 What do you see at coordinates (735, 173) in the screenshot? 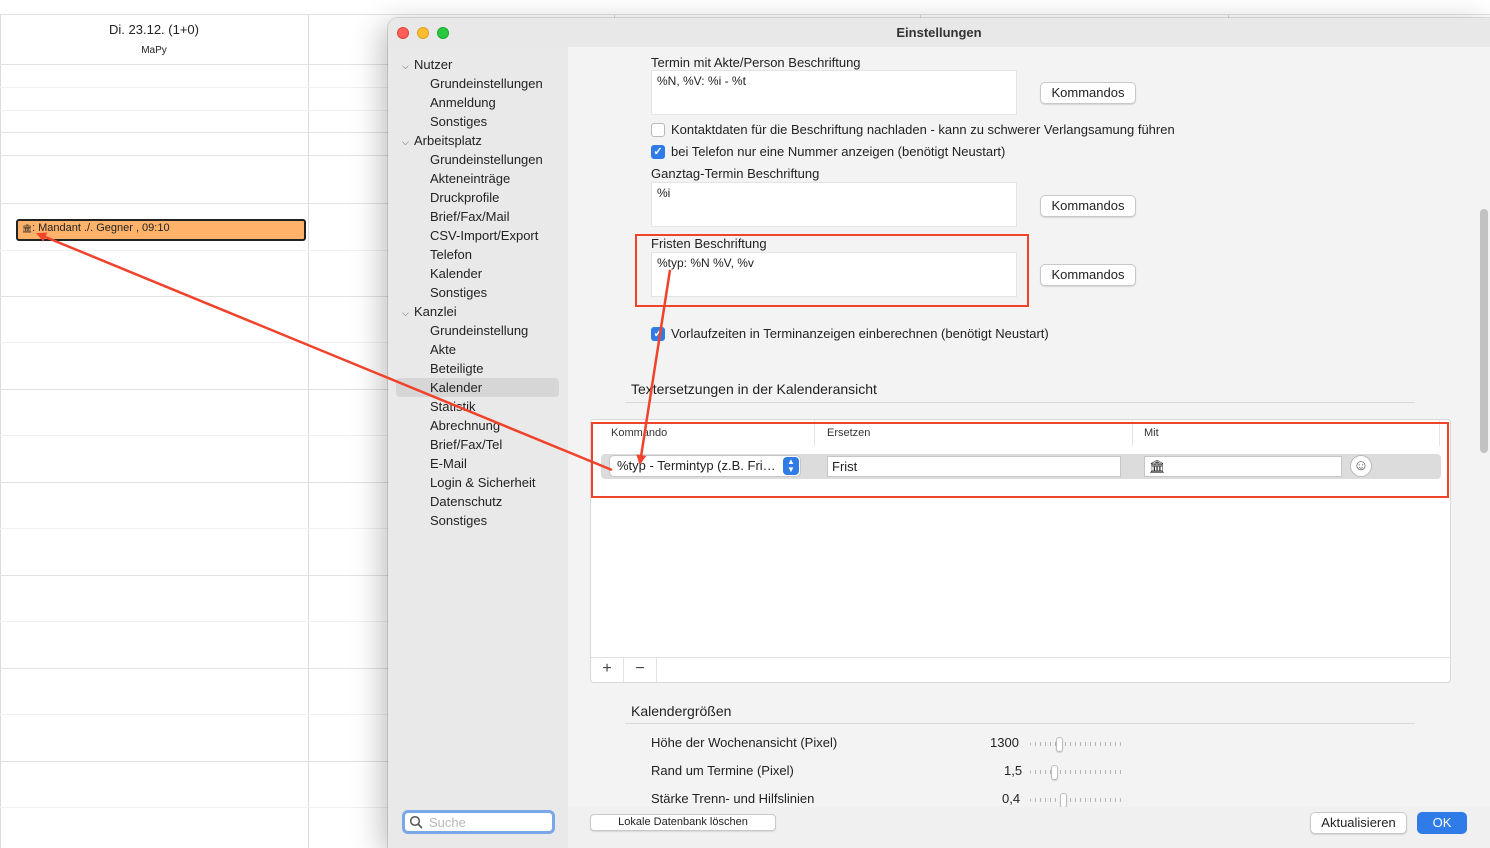
I see `ganztag-label: Ganztag-Termin Beschriftung` at bounding box center [735, 173].